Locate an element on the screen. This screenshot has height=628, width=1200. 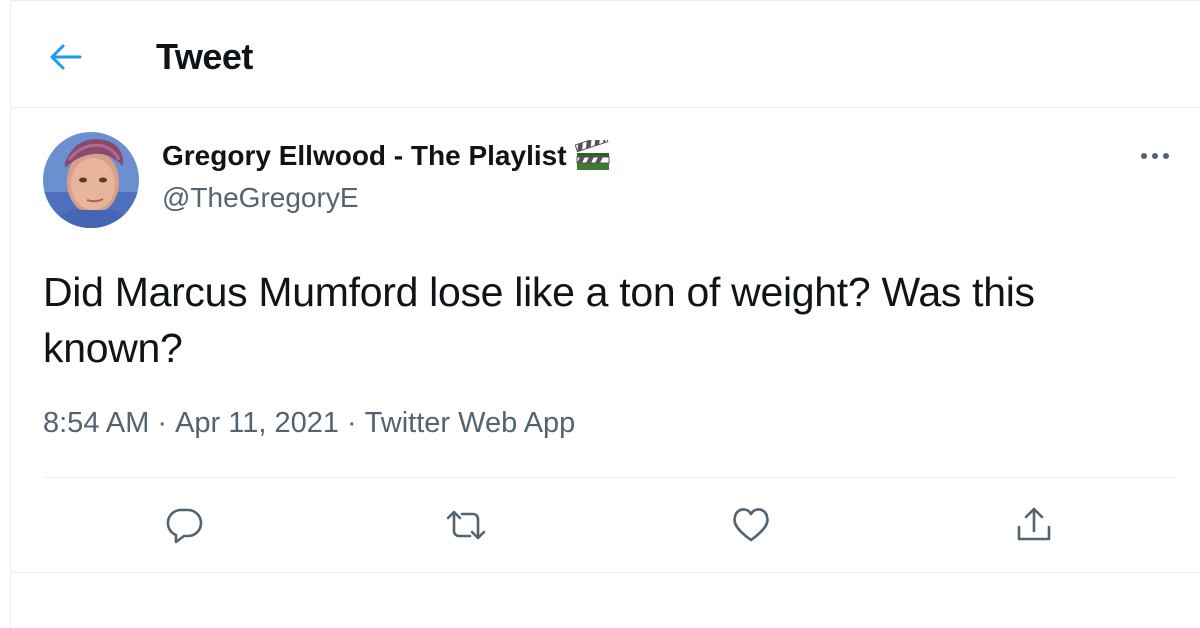
clapper-board-icon is located at coordinates (592, 156).